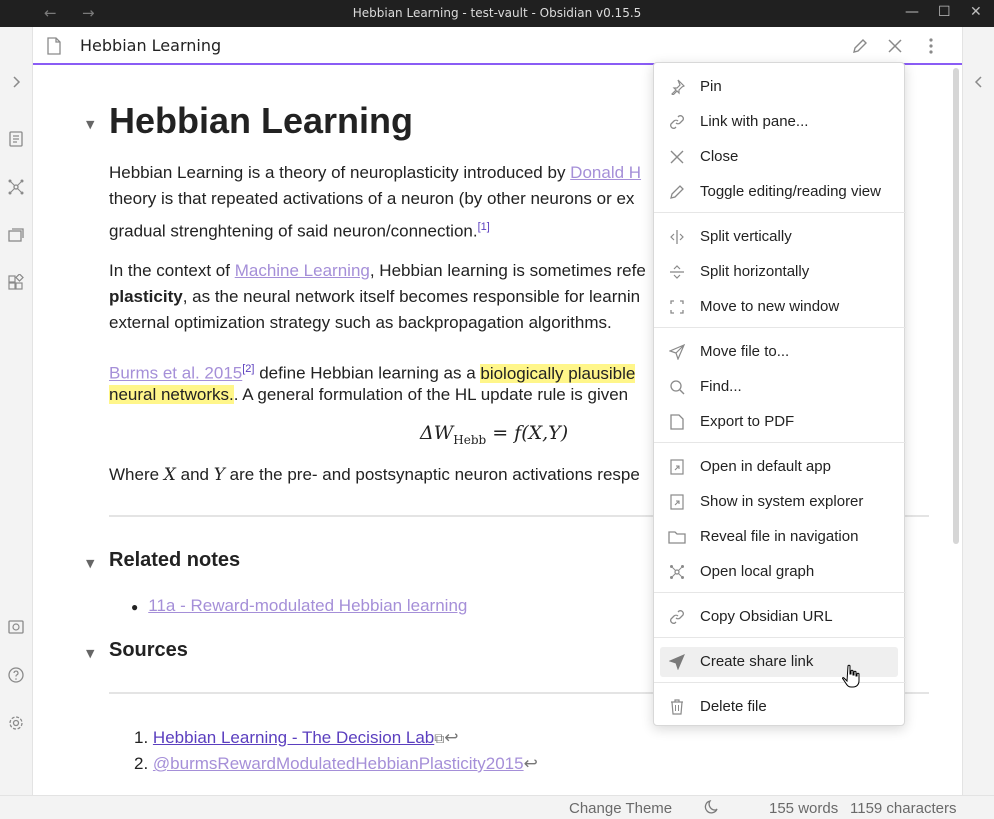 The width and height of the screenshot is (994, 819). I want to click on menu-label: Create share link, so click(757, 661).